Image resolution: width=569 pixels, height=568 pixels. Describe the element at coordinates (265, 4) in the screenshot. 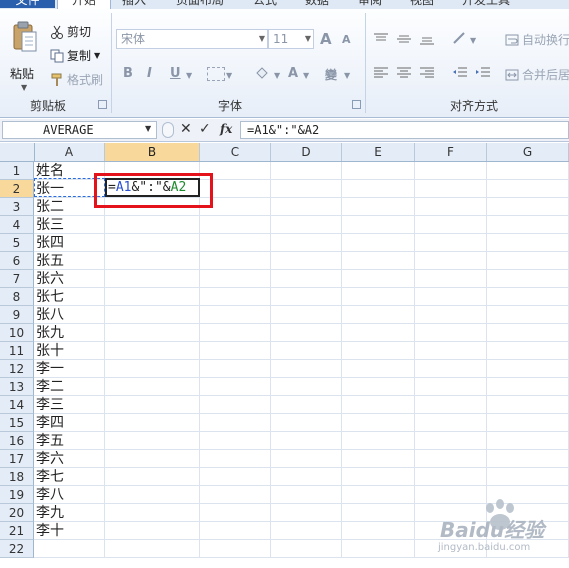

I see `tab-formulas: 公式` at that location.